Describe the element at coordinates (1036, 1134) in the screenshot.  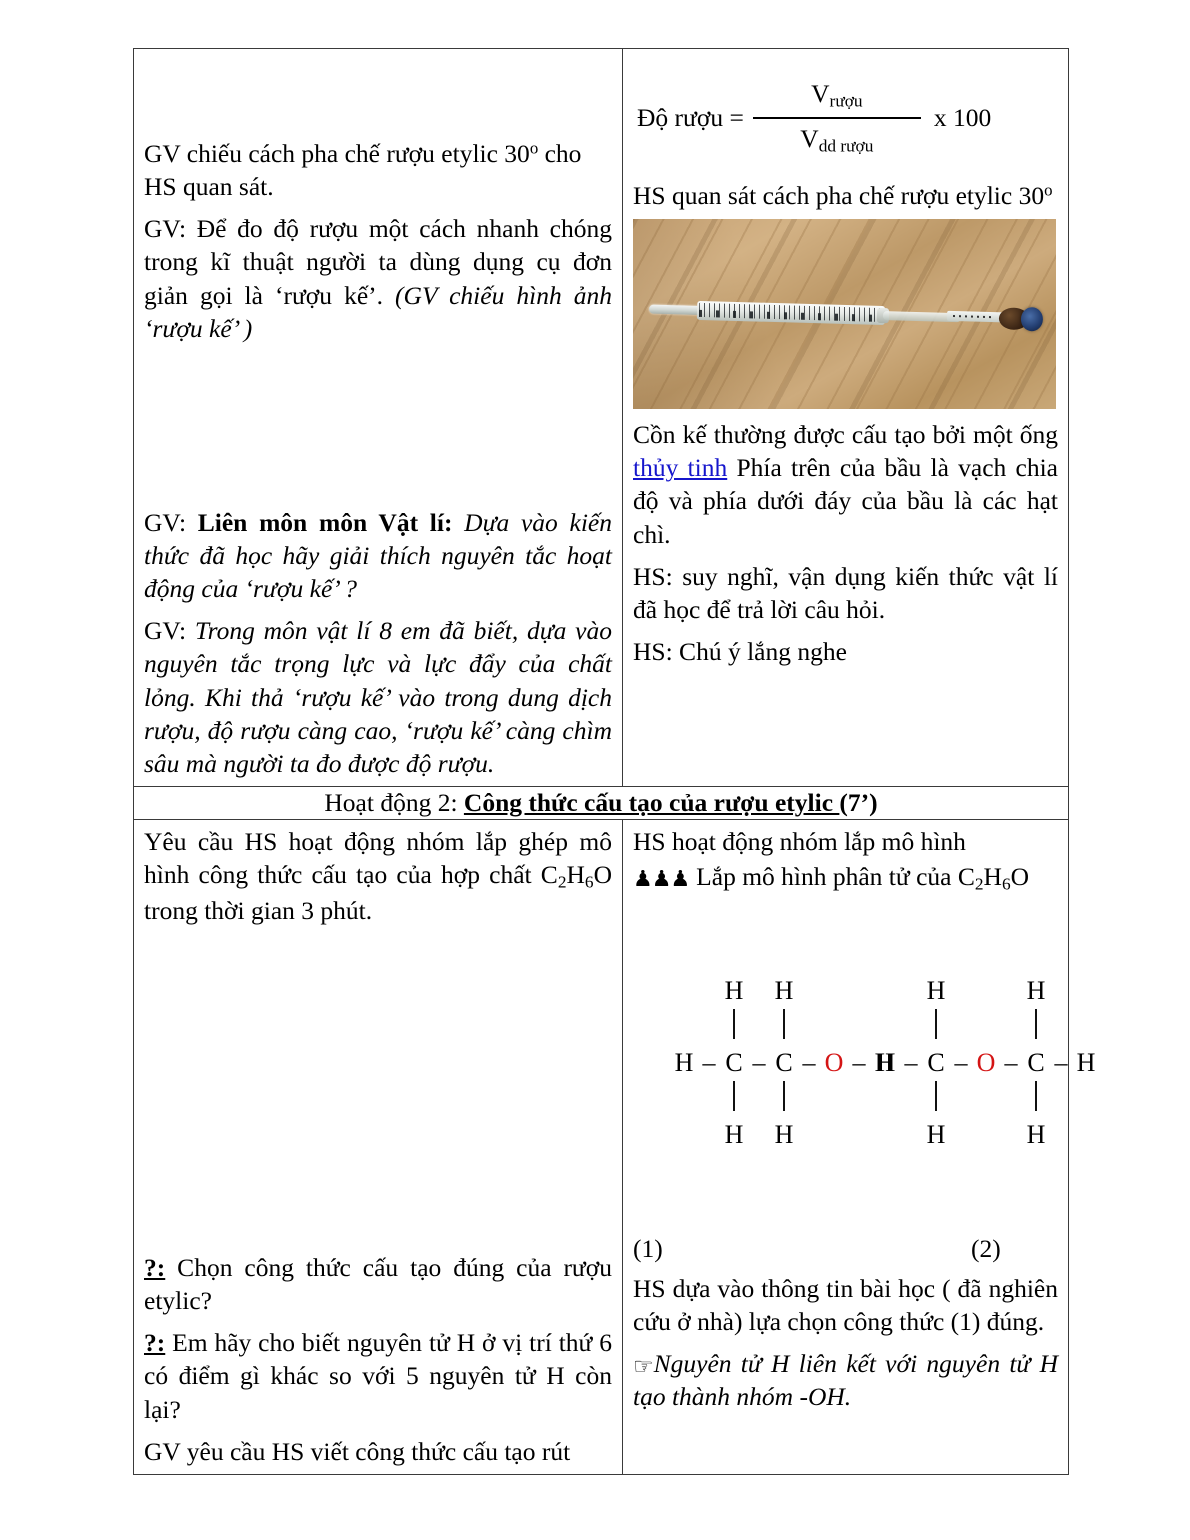
I see `s2-h-bot-2: H` at that location.